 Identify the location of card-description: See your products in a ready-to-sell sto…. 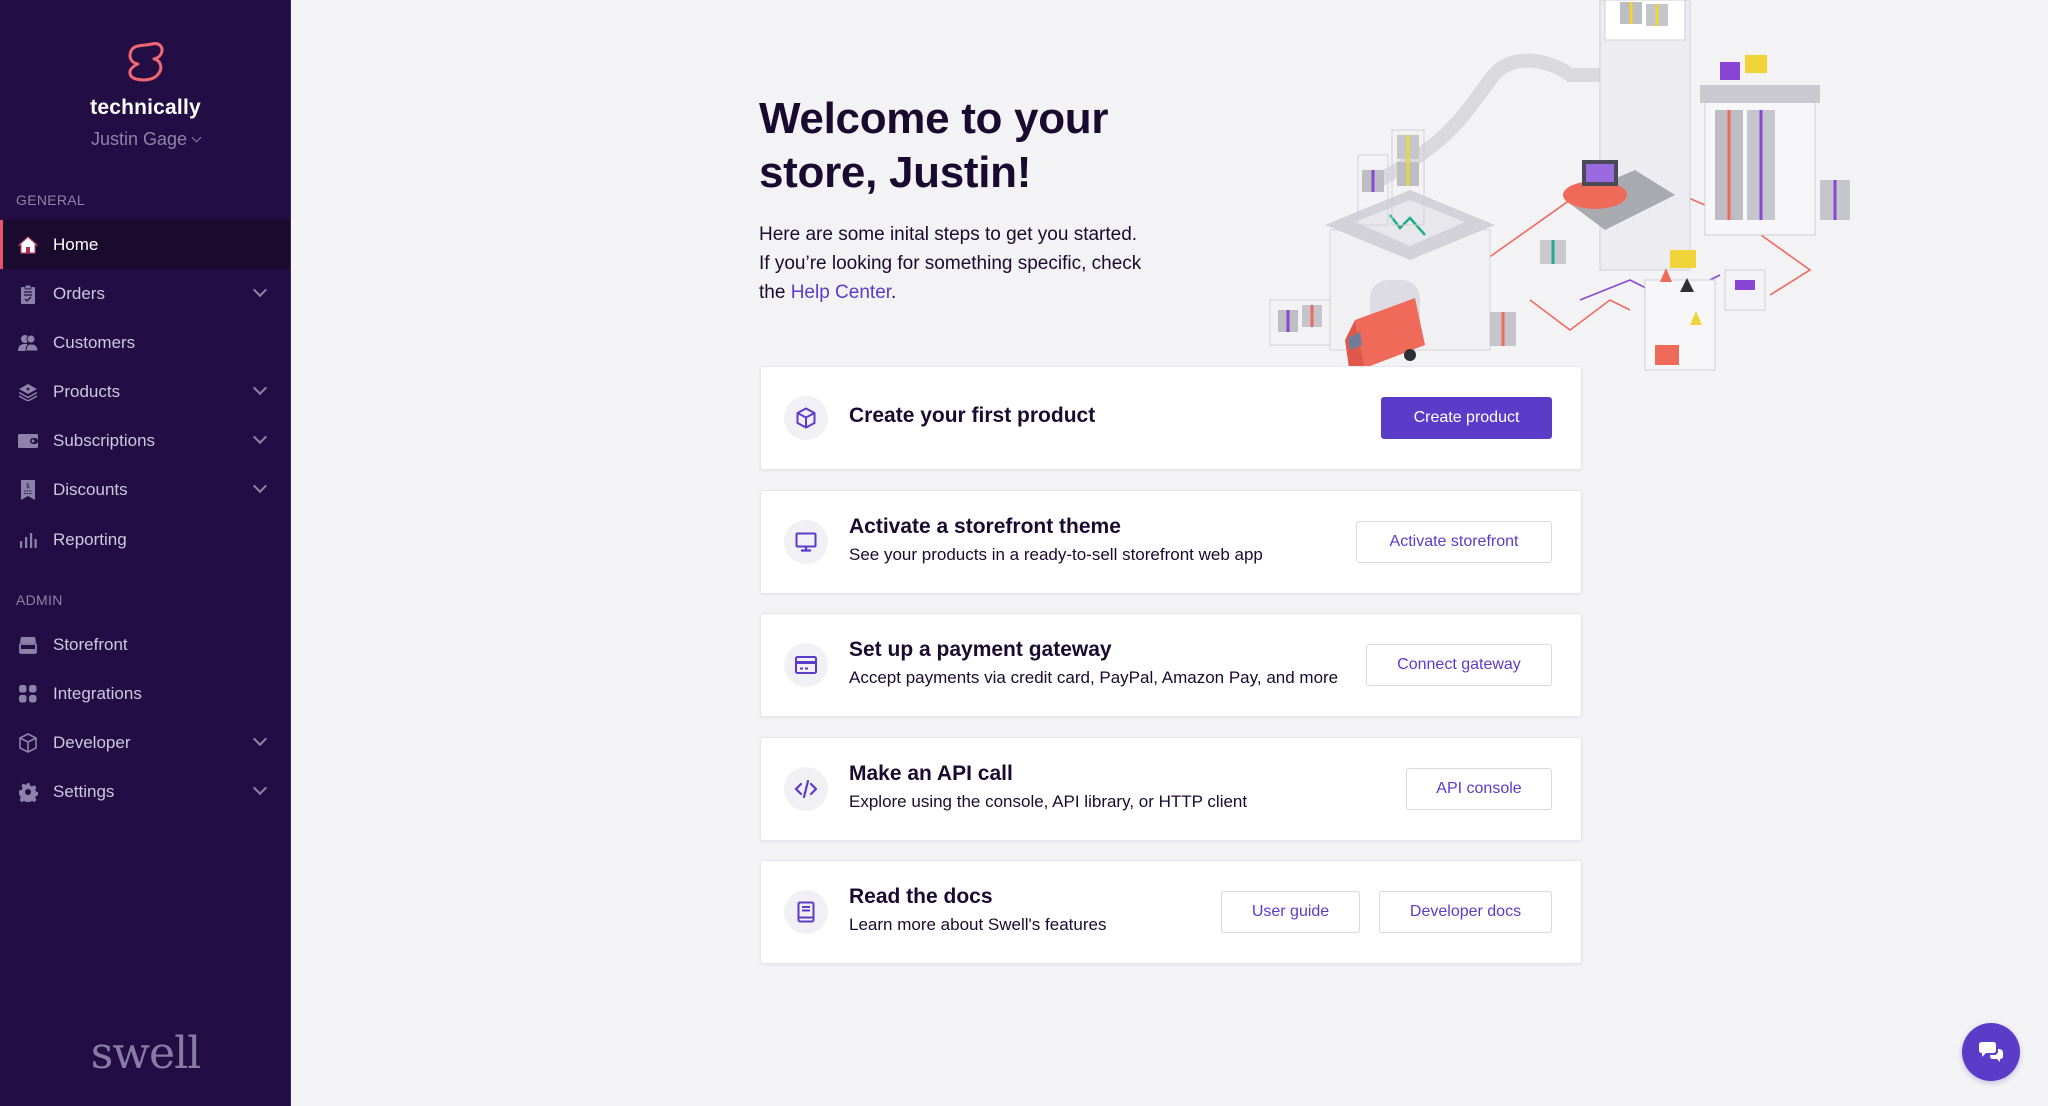
(1056, 554).